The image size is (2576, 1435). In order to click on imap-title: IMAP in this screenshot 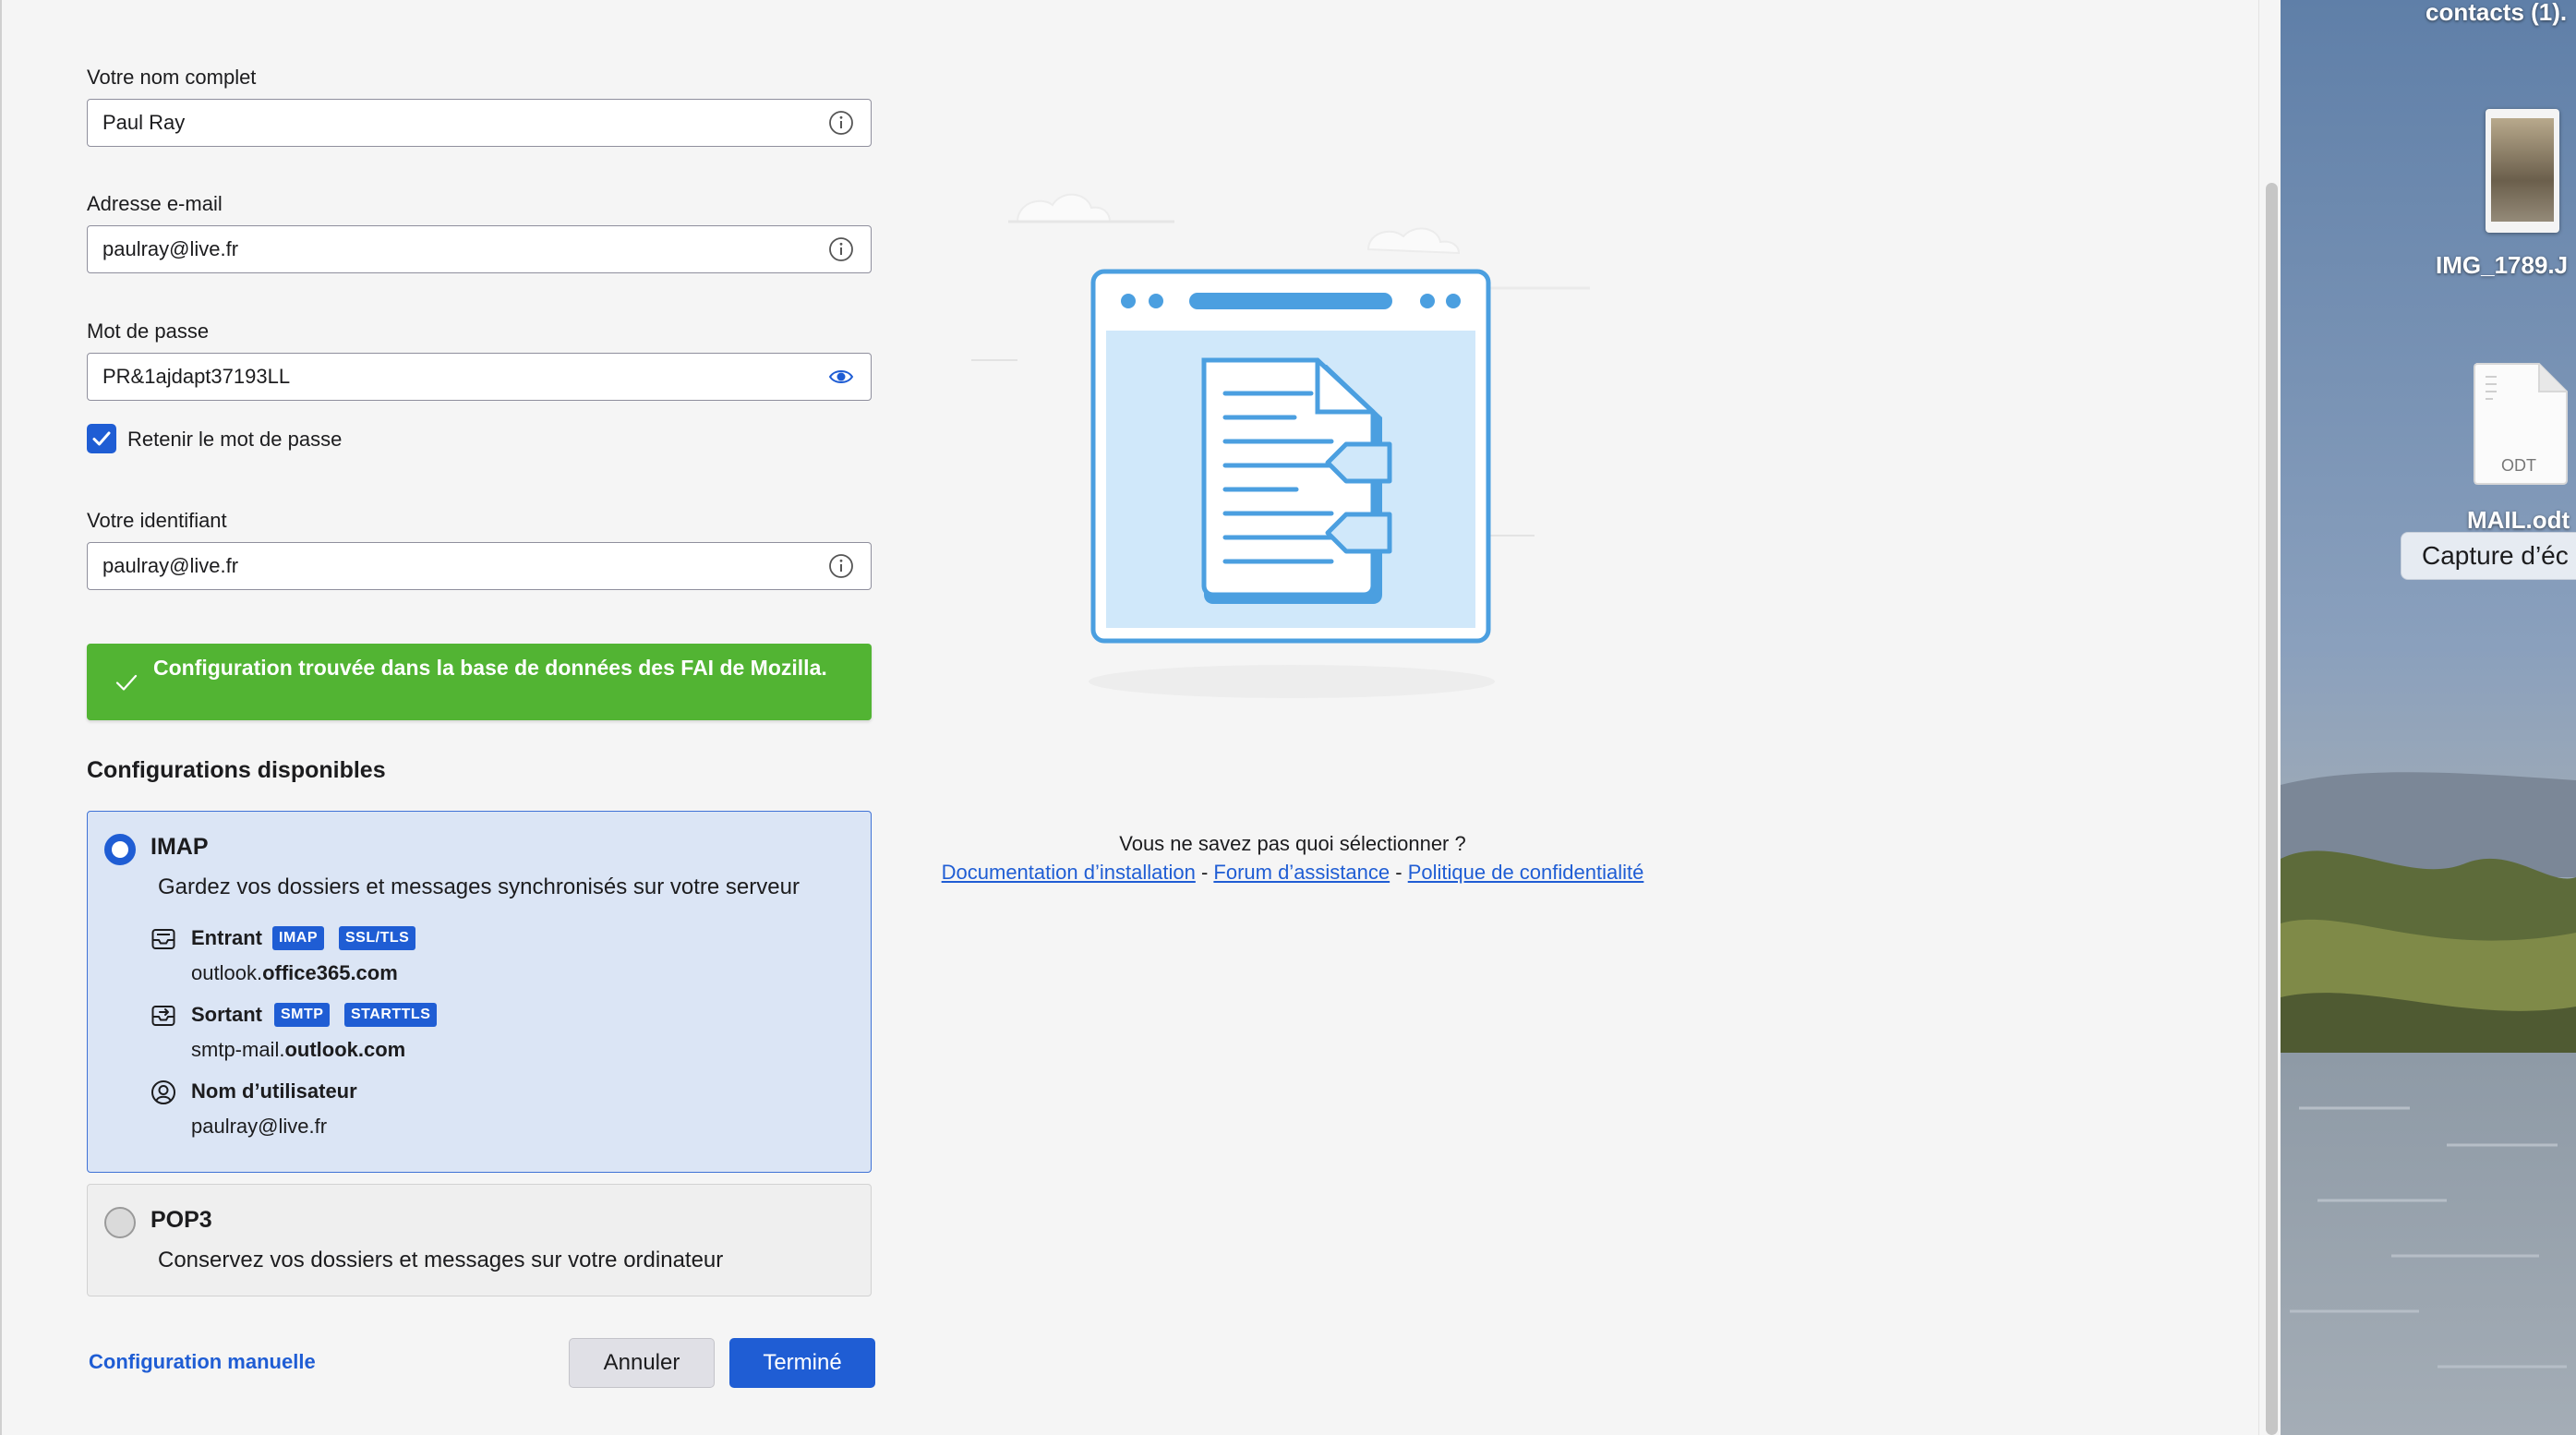, I will do `click(179, 847)`.